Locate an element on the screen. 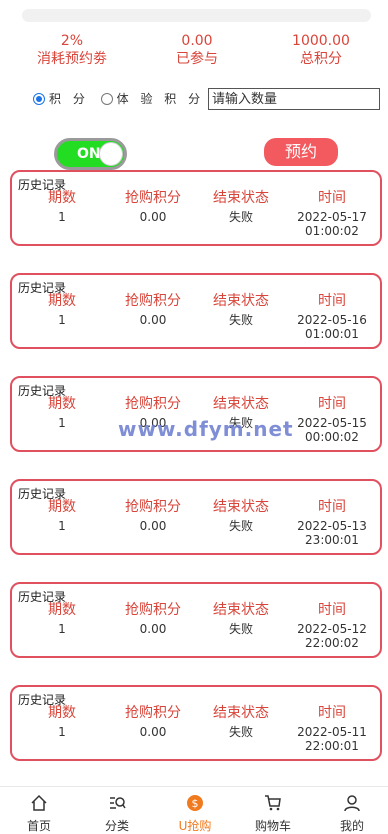  col-time: 时间 2022-05-12 22:00:02 is located at coordinates (332, 625).